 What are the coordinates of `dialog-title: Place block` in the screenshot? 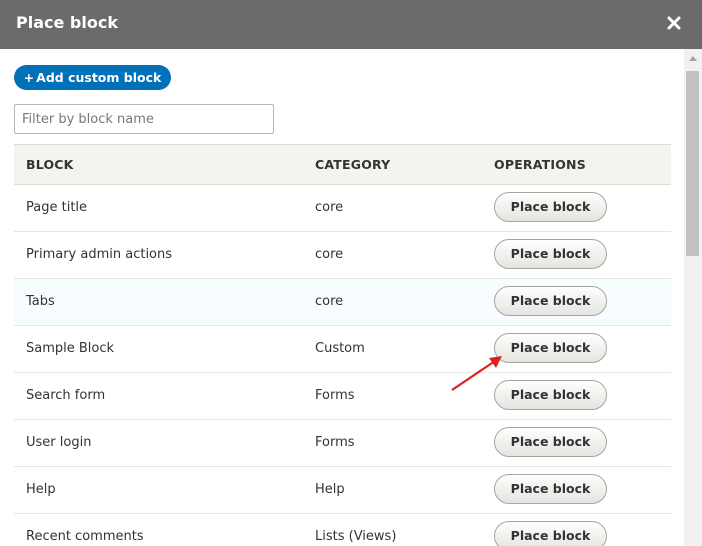 It's located at (67, 22).